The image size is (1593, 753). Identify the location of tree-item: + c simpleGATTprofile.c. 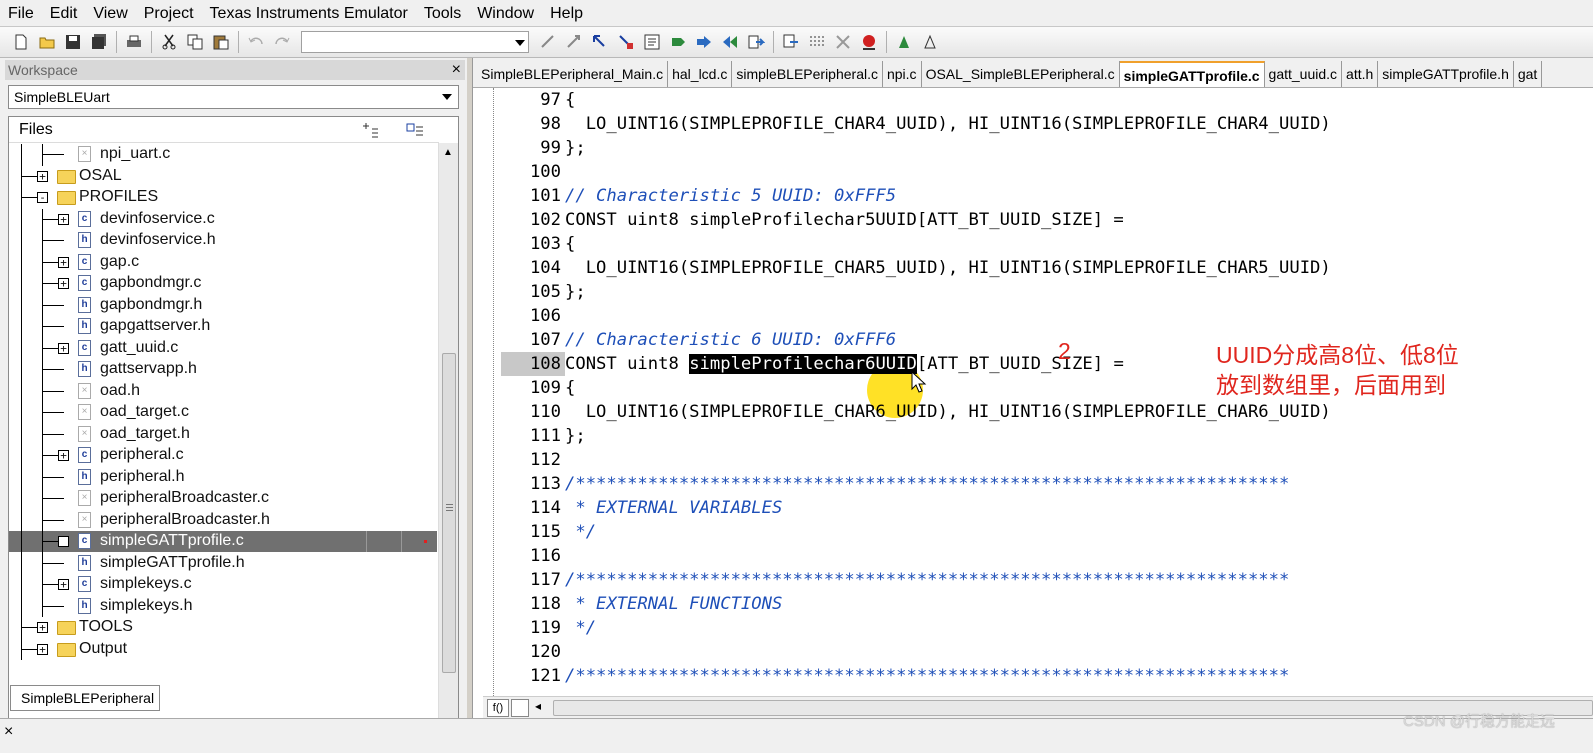
(223, 542).